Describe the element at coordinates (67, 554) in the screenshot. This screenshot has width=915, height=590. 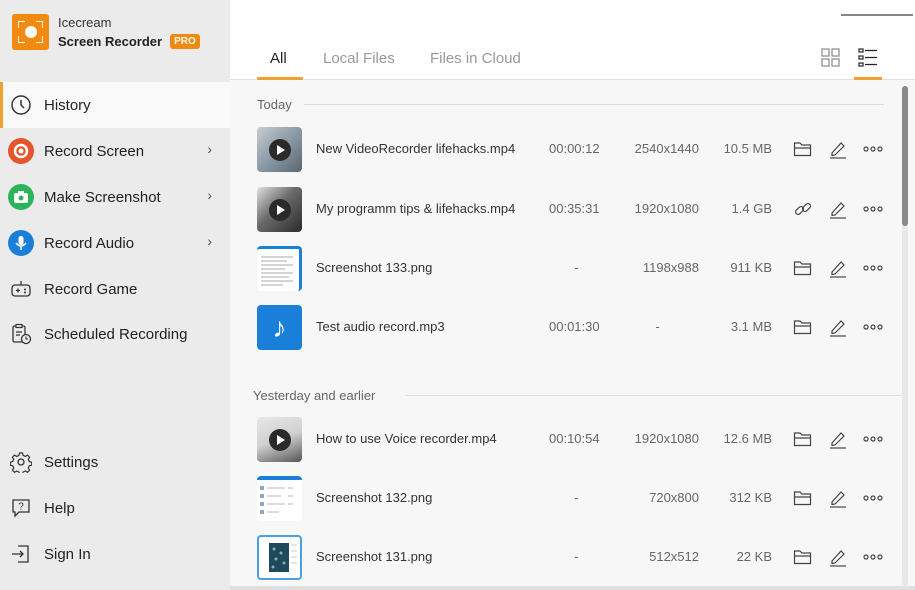
I see `sidebar-item-label: Sign In` at that location.